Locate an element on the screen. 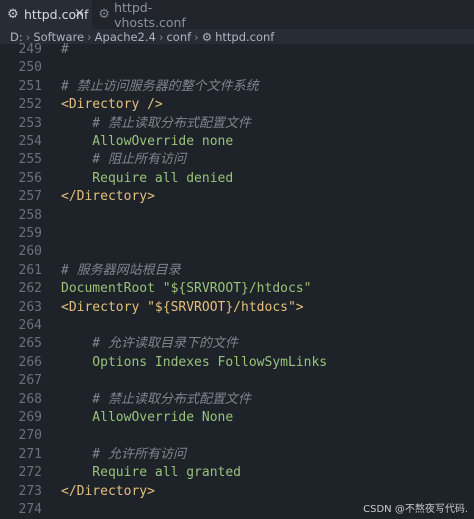 This screenshot has height=519, width=474. line-number: 264 is located at coordinates (30, 325).